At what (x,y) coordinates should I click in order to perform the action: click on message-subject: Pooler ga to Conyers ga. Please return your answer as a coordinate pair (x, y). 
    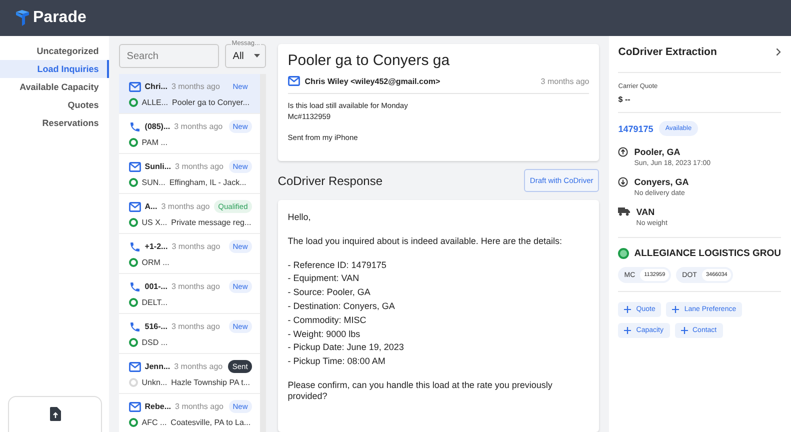
    Looking at the image, I should click on (369, 60).